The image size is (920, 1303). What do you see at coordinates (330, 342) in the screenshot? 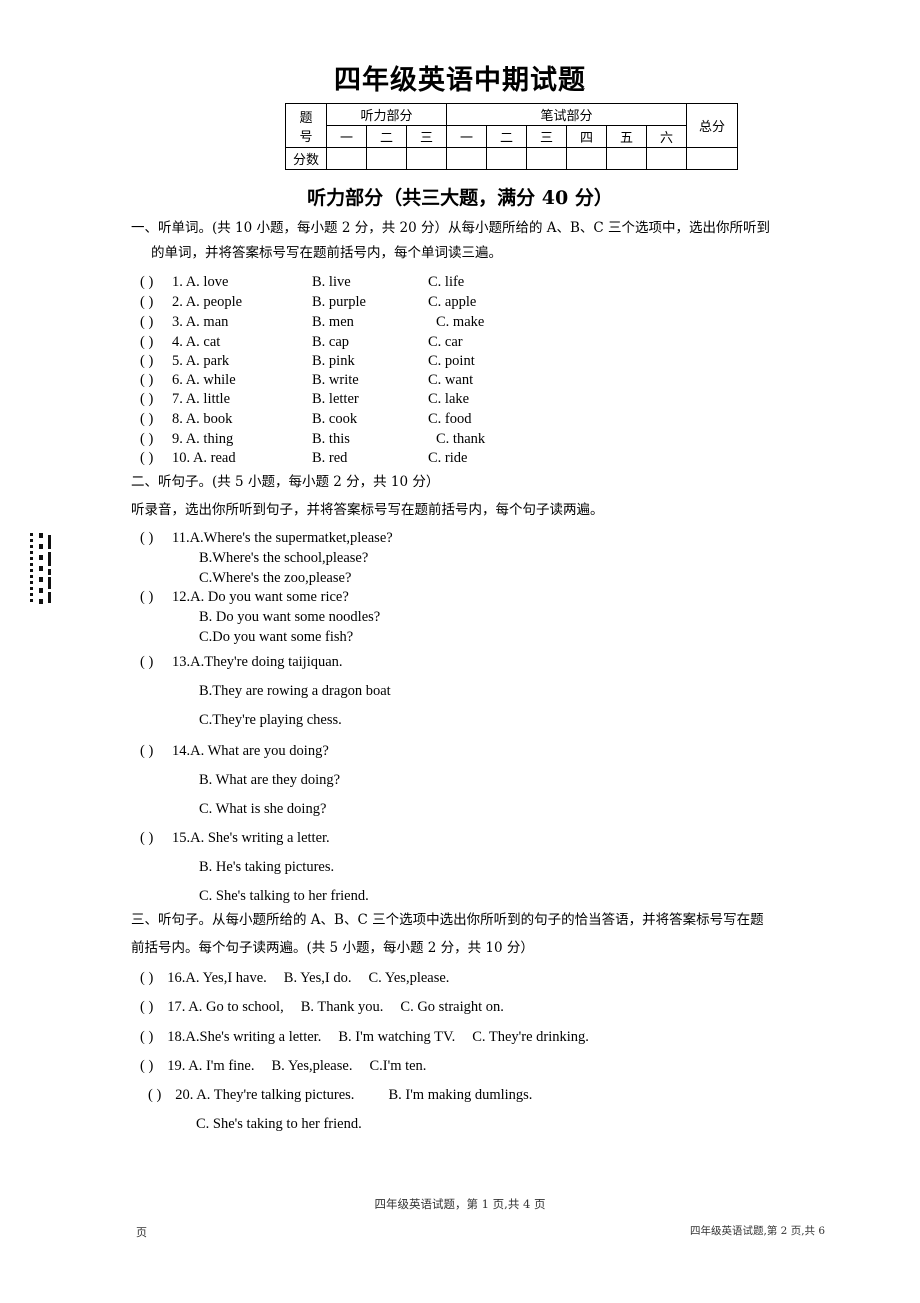
I see `option-b: B. cap` at bounding box center [330, 342].